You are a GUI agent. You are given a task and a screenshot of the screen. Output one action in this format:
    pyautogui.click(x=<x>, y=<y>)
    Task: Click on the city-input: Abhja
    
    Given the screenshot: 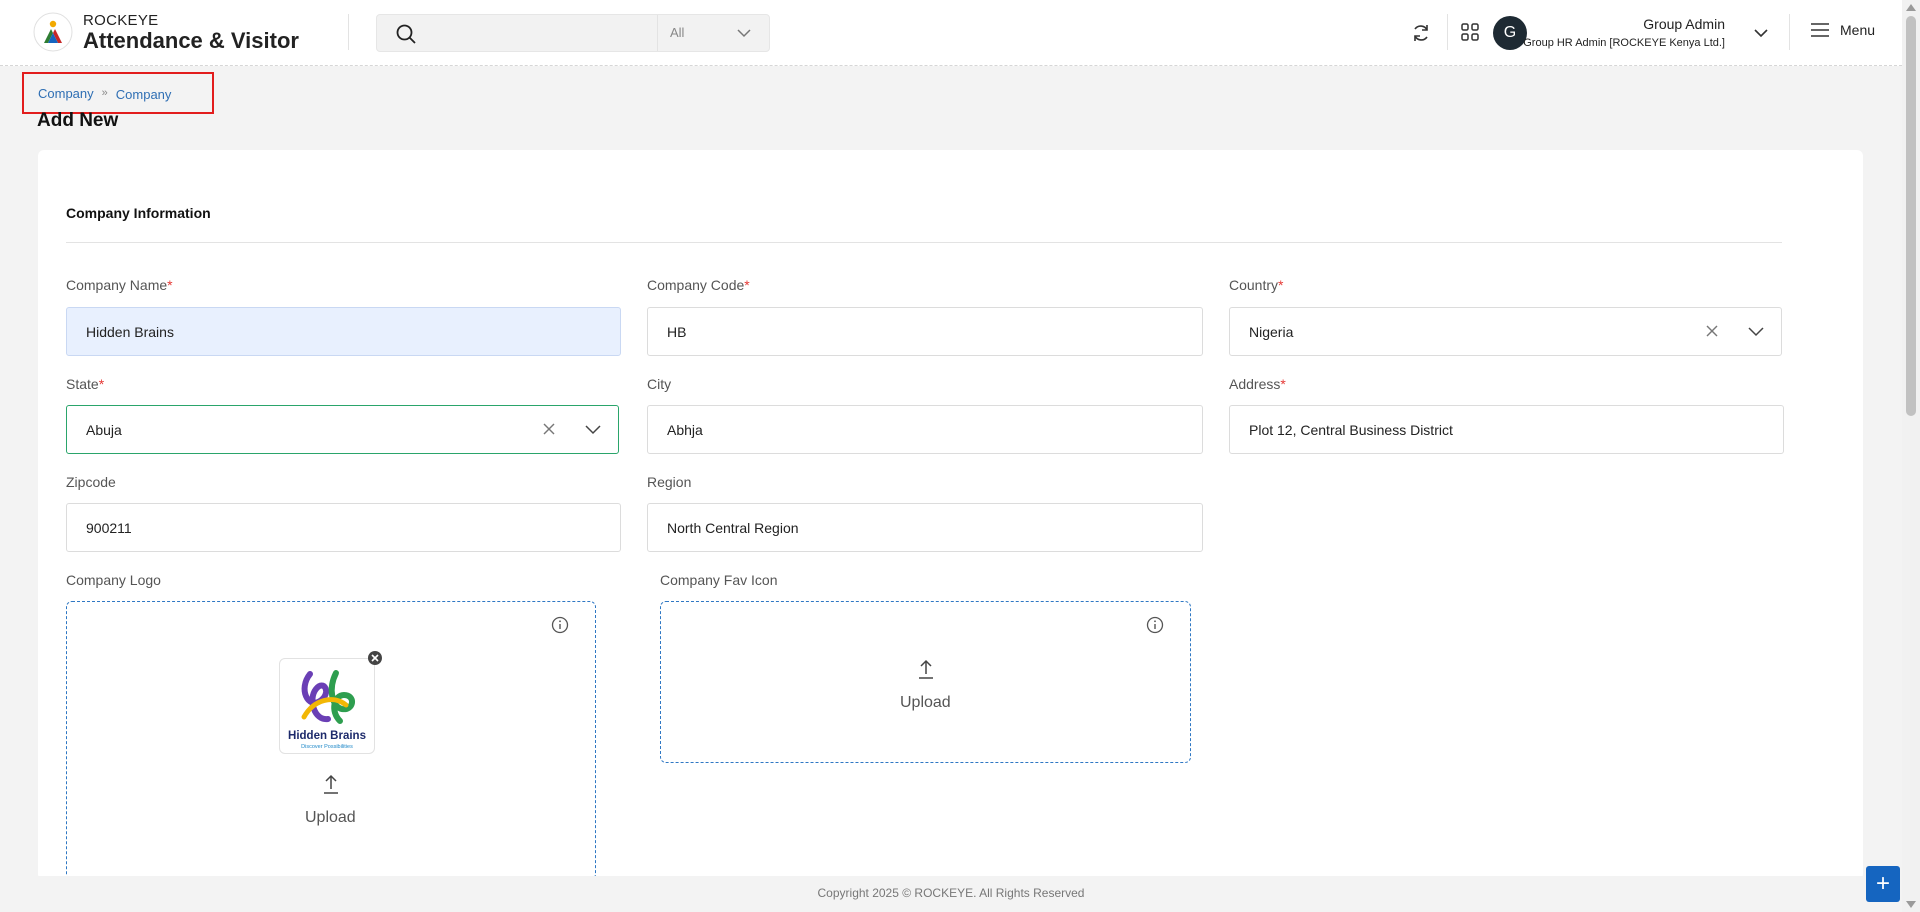 What is the action you would take?
    pyautogui.click(x=925, y=429)
    